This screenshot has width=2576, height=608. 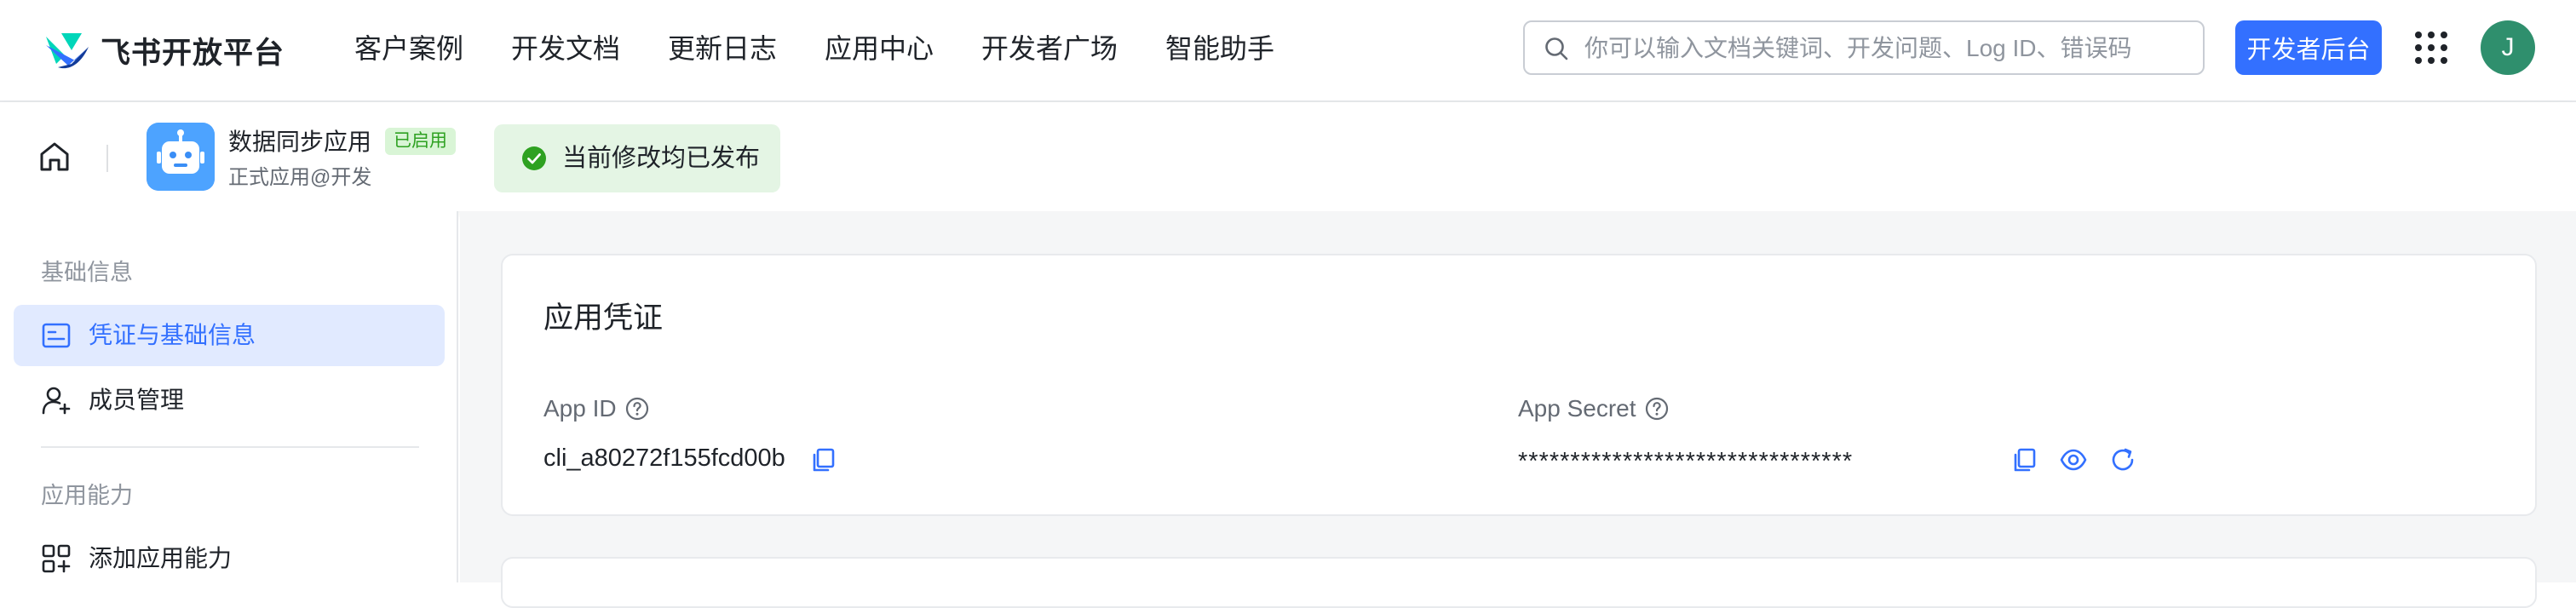 What do you see at coordinates (1883, 49) in the screenshot?
I see `search-input` at bounding box center [1883, 49].